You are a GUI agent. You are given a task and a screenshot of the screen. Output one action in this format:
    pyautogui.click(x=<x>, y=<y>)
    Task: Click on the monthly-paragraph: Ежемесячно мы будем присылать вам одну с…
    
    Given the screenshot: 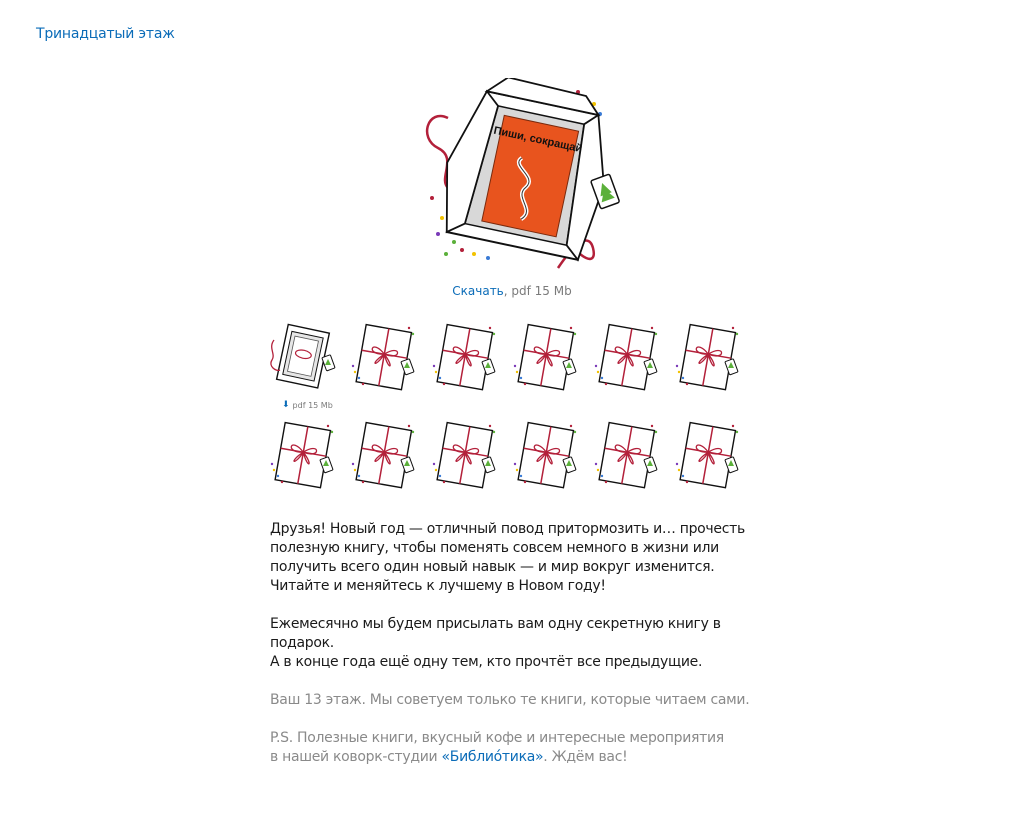 What is the action you would take?
    pyautogui.click(x=515, y=643)
    